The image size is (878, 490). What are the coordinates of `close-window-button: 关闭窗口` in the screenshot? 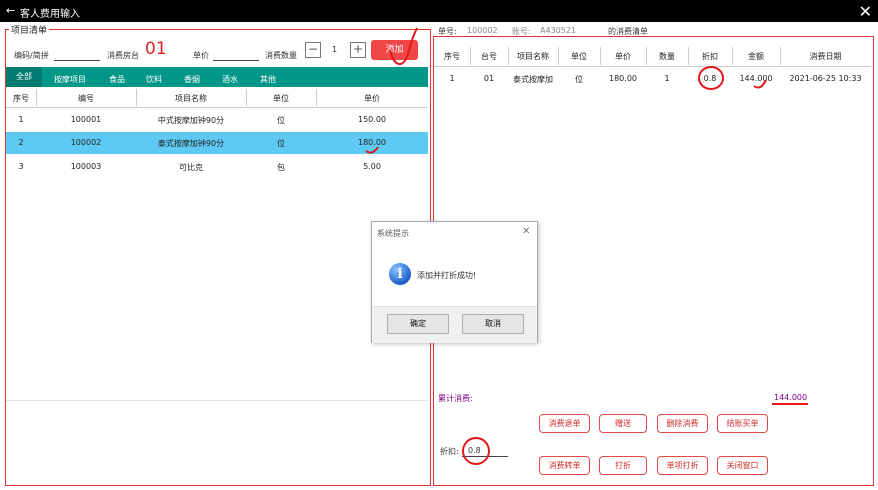 It's located at (742, 465).